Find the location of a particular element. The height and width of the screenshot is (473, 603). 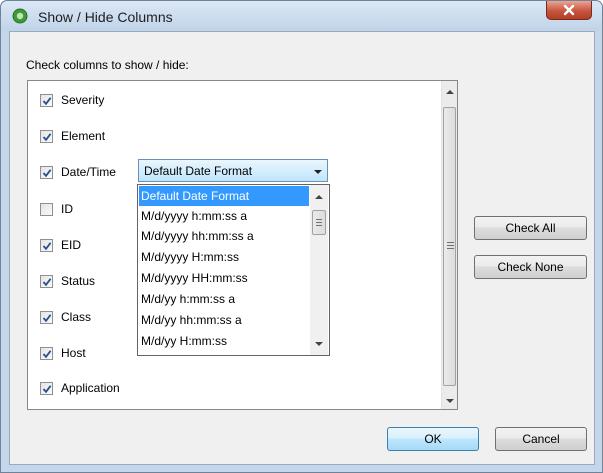

title-bar: Show / Hide Columns is located at coordinates (301, 16).